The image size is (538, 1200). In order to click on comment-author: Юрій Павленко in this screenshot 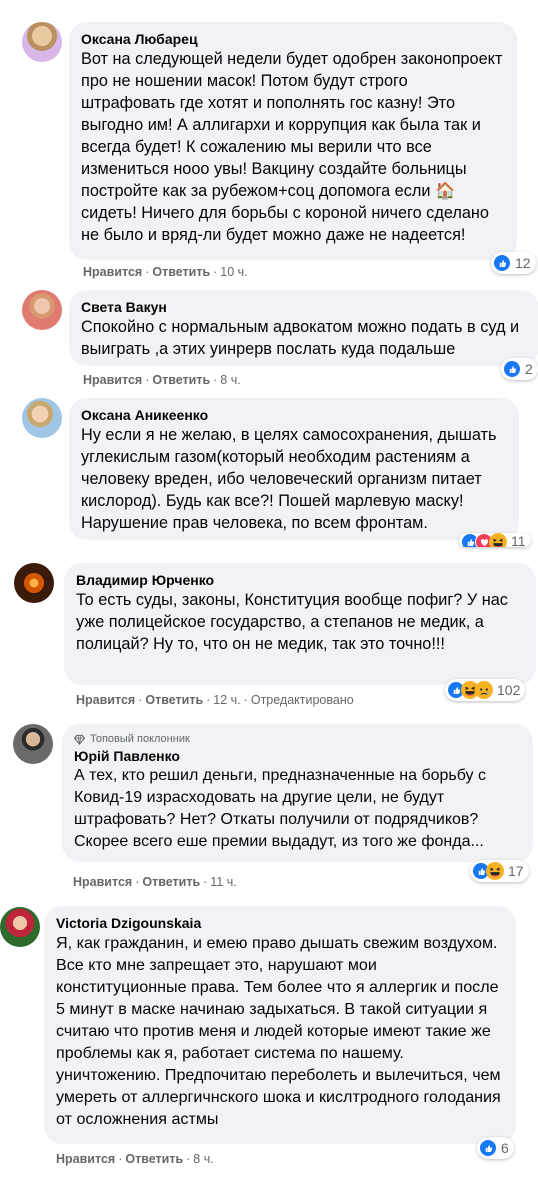, I will do `click(297, 756)`.